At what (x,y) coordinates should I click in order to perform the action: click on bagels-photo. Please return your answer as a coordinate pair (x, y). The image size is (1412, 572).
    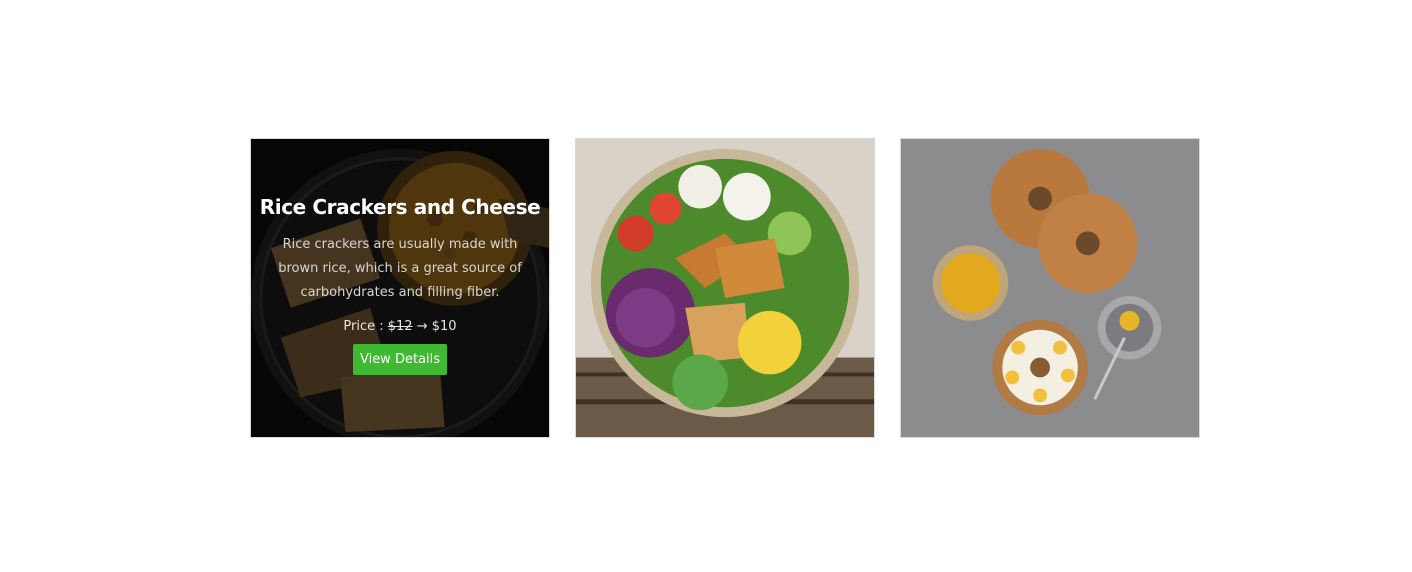
    Looking at the image, I should click on (1050, 288).